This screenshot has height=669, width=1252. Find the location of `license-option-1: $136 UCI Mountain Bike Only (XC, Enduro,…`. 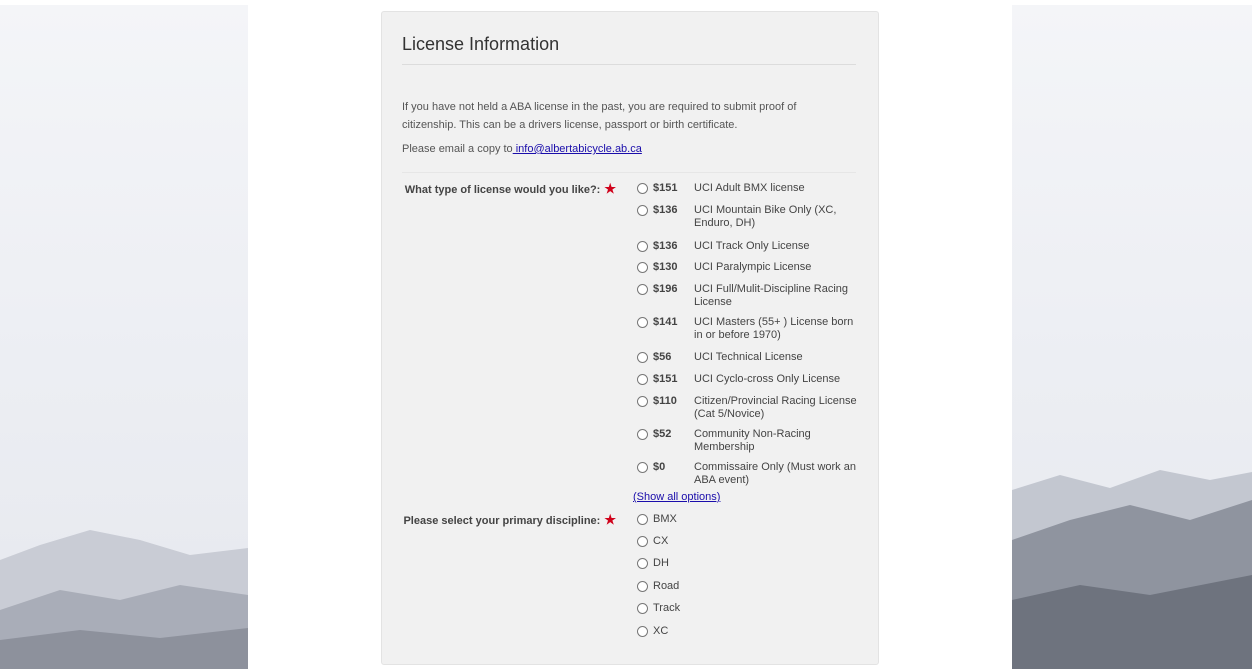

license-option-1: $136 UCI Mountain Bike Only (XC, Enduro,… is located at coordinates (748, 217).